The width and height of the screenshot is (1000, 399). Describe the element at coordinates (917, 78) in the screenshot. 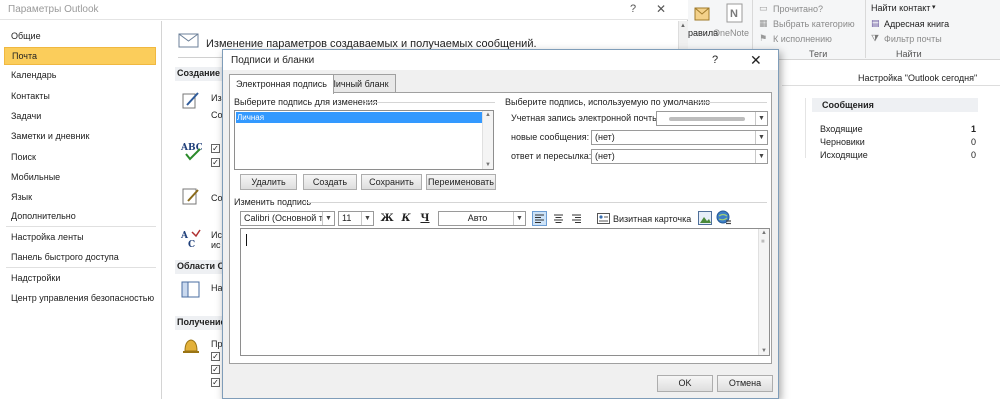

I see `outlook-today-link: Настройка "Outlook сегодня"` at that location.